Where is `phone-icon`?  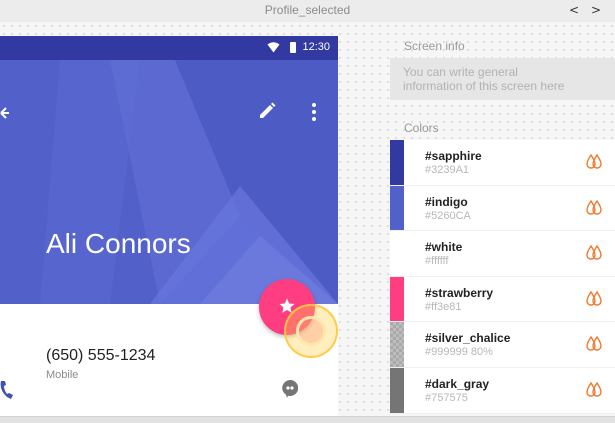
phone-icon is located at coordinates (7, 390).